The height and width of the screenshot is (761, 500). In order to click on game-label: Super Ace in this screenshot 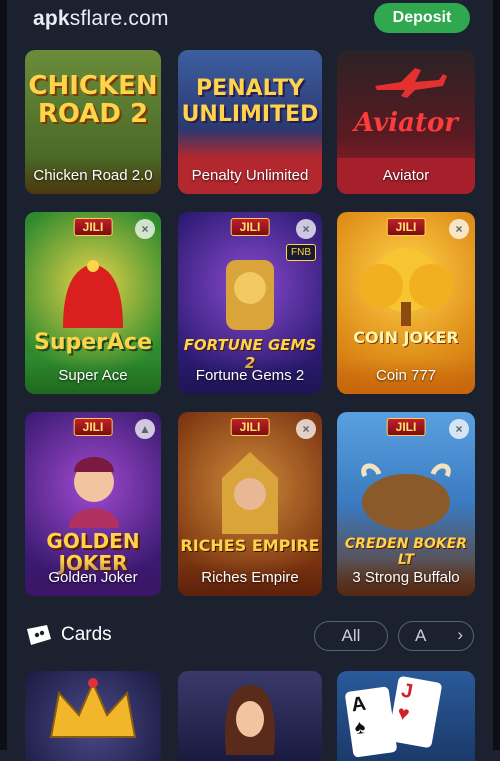, I will do `click(93, 376)`.